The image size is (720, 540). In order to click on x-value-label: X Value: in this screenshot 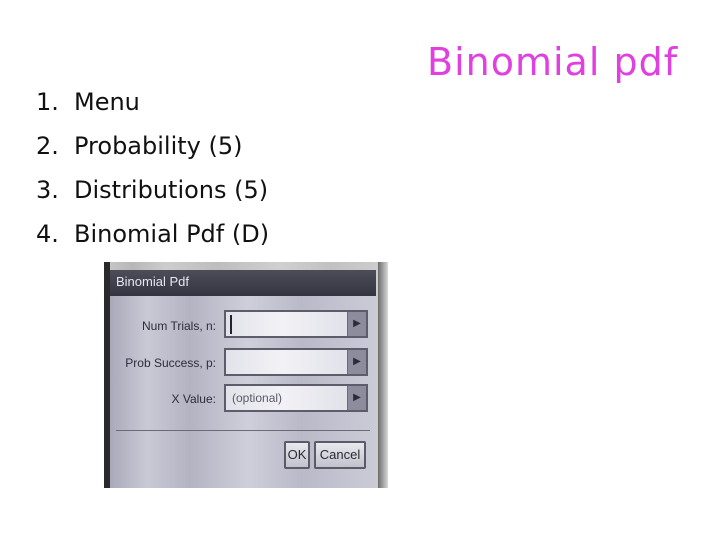, I will do `click(193, 399)`.